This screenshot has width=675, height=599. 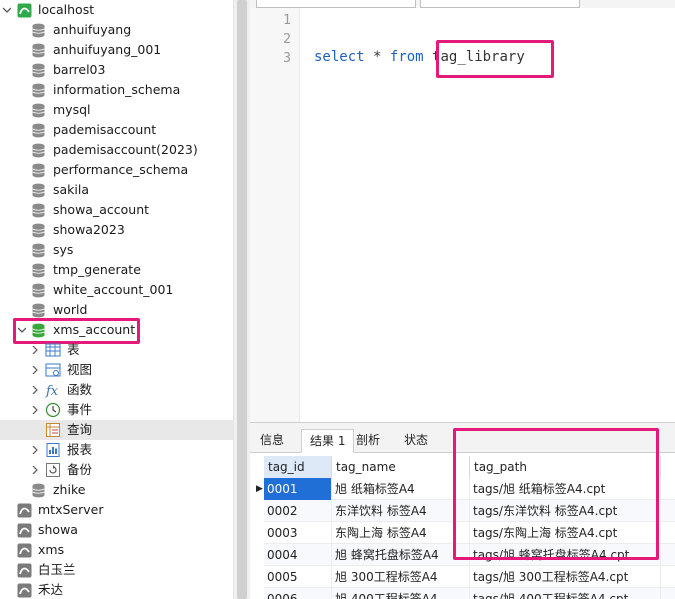 I want to click on database-label: white_account_001, so click(x=113, y=289).